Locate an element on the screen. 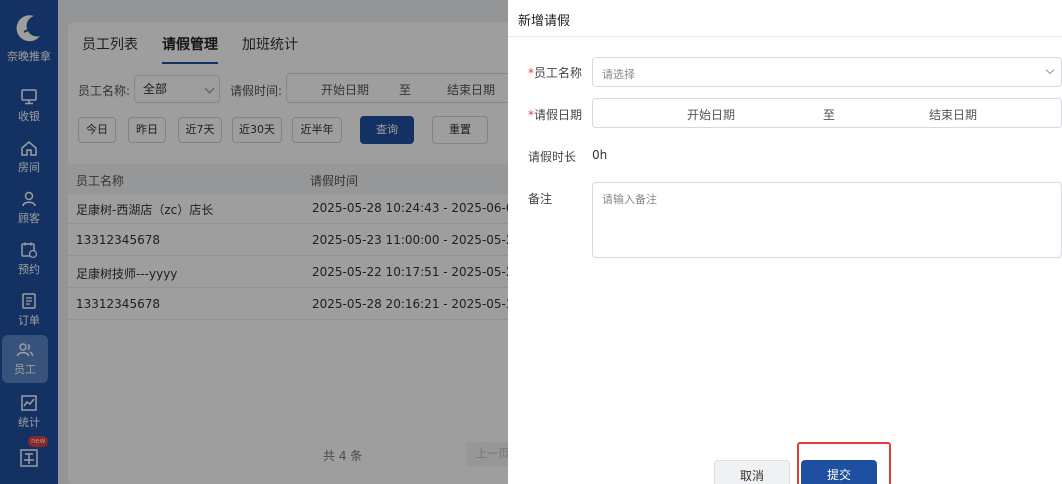 The height and width of the screenshot is (484, 1062). cancel-button: 取消 is located at coordinates (752, 472).